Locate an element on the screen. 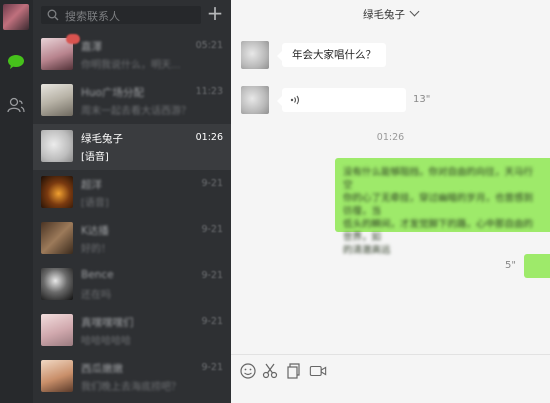 The width and height of the screenshot is (550, 403). voice-duration-out: 5" is located at coordinates (510, 265).